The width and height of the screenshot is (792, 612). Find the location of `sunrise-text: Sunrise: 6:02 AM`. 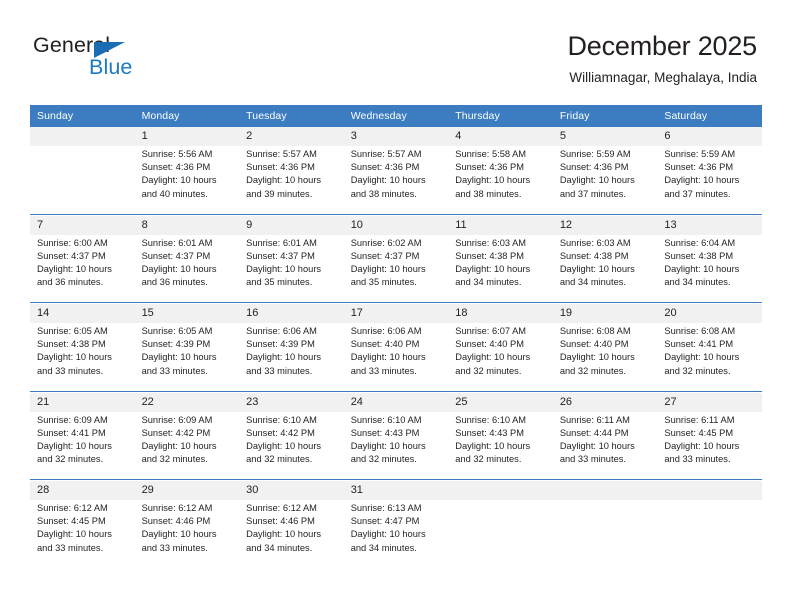

sunrise-text: Sunrise: 6:02 AM is located at coordinates (386, 242).